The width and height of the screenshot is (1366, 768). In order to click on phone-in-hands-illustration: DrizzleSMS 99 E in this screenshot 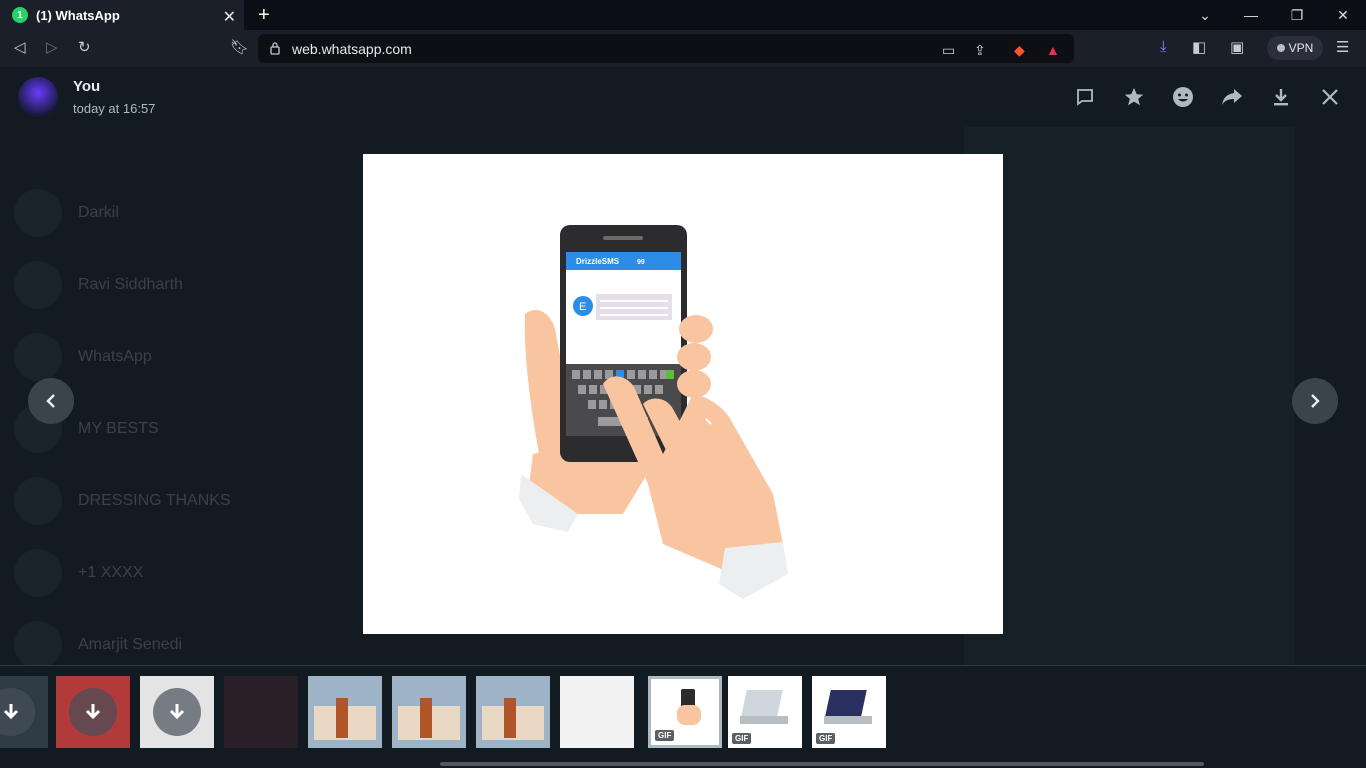, I will do `click(653, 412)`.